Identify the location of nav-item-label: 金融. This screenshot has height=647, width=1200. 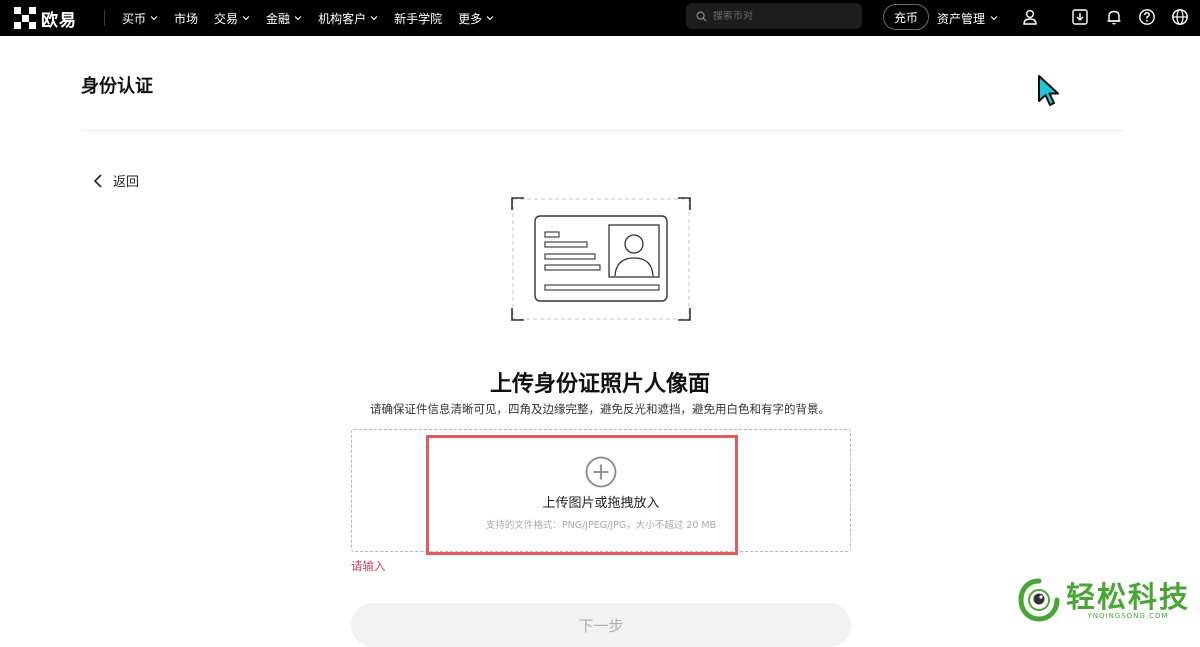
(278, 18).